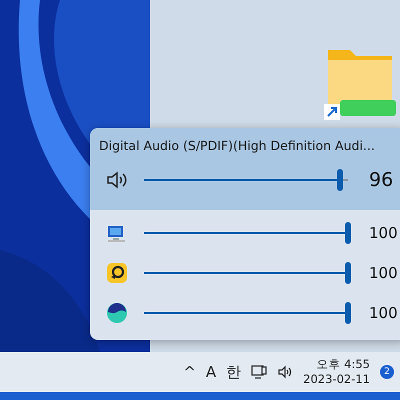 The height and width of the screenshot is (400, 400). Describe the element at coordinates (381, 180) in the screenshot. I see `volume-value: 96` at that location.